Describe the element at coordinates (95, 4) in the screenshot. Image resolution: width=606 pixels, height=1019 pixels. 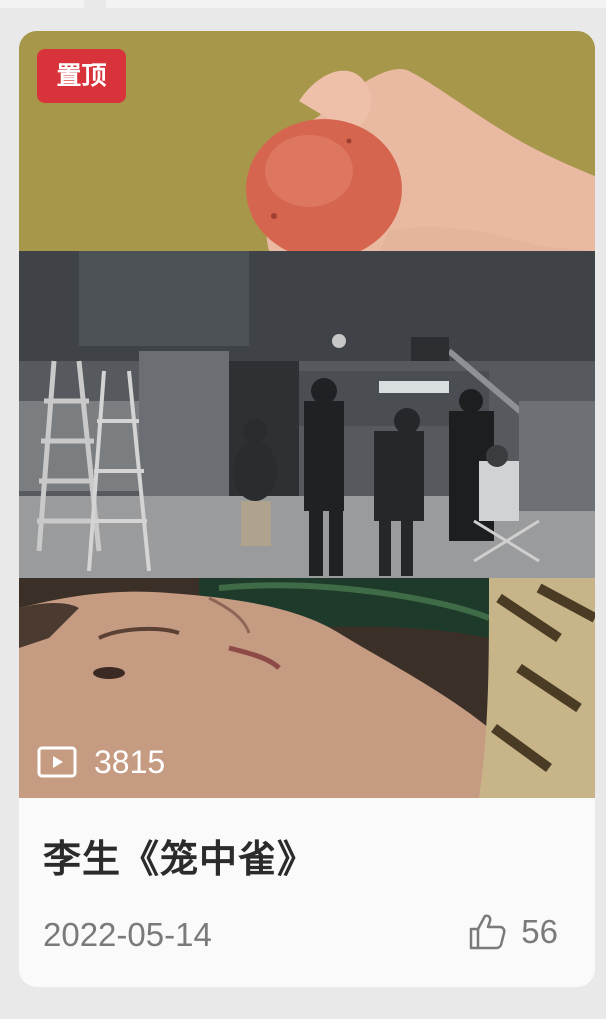
I see `top-notch` at that location.